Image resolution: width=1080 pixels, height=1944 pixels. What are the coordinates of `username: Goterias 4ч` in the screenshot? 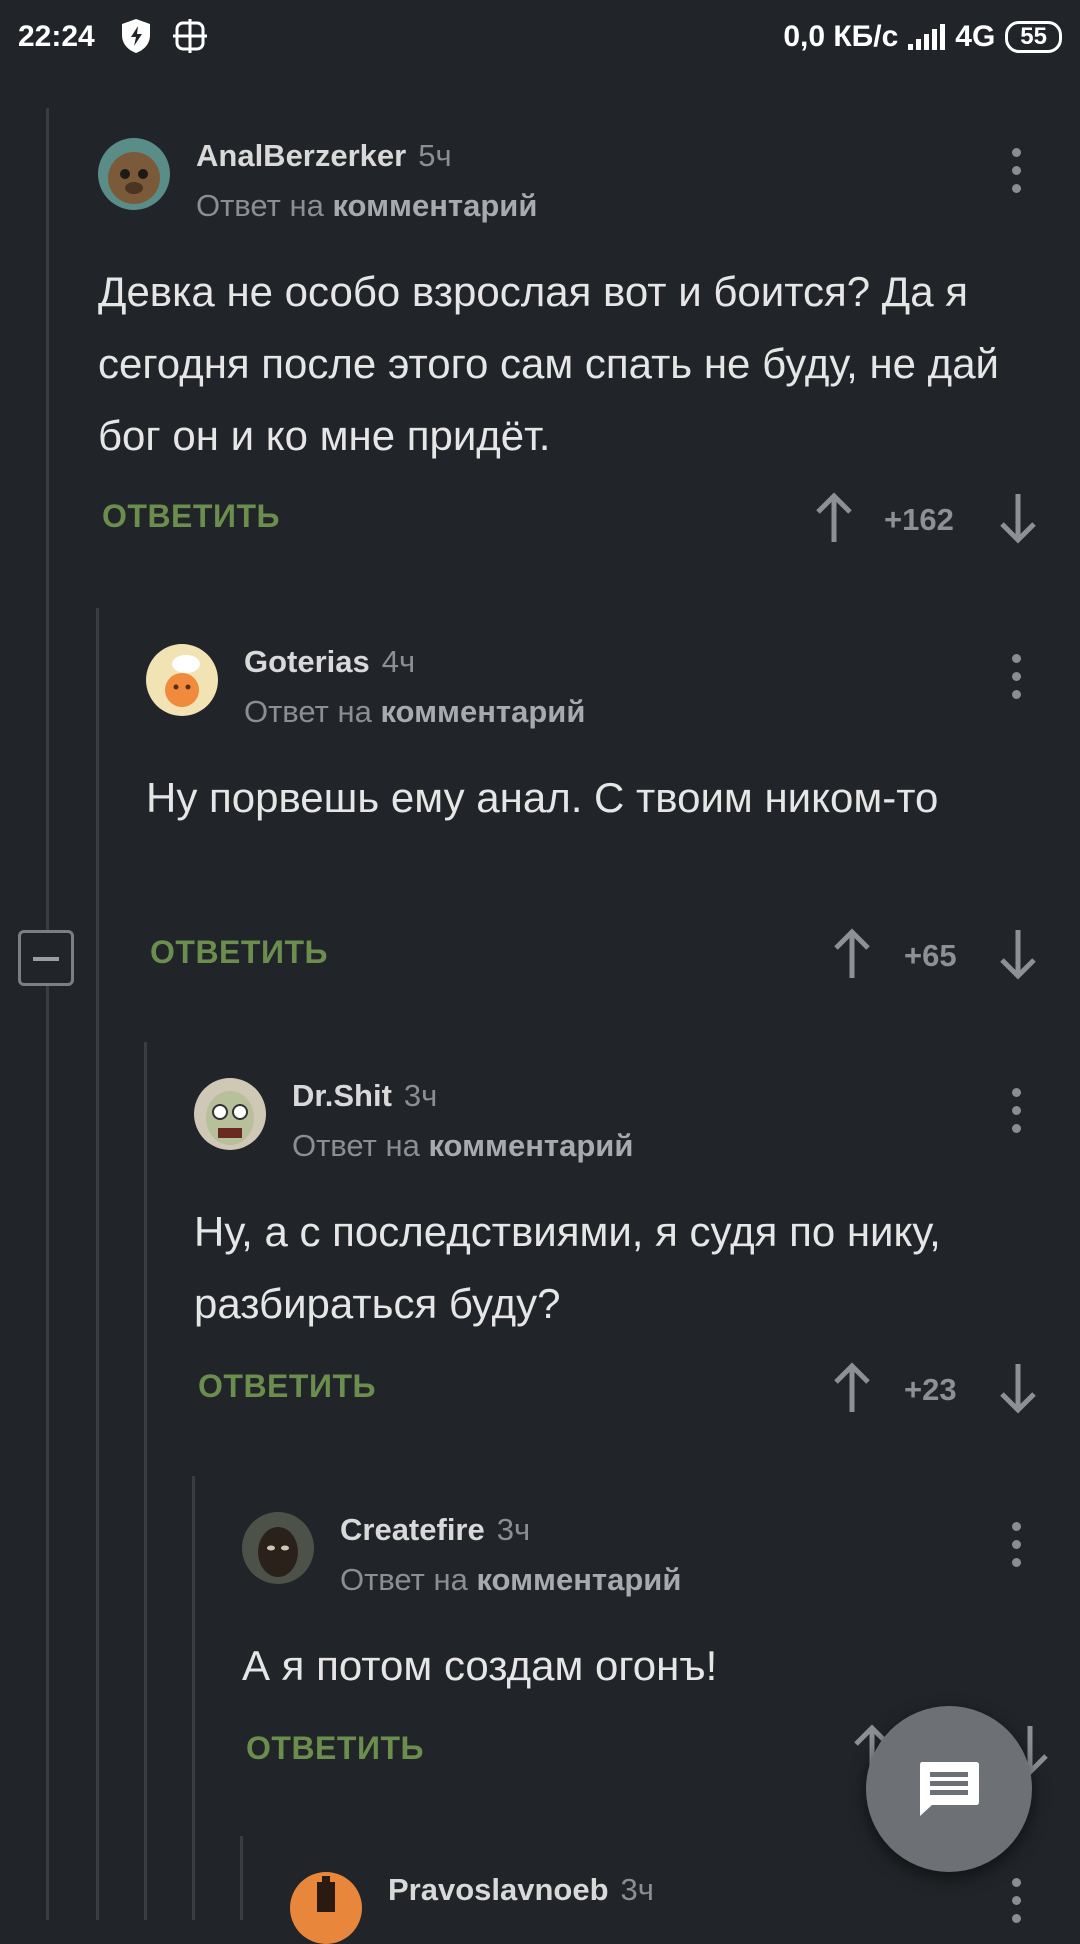 It's located at (329, 662).